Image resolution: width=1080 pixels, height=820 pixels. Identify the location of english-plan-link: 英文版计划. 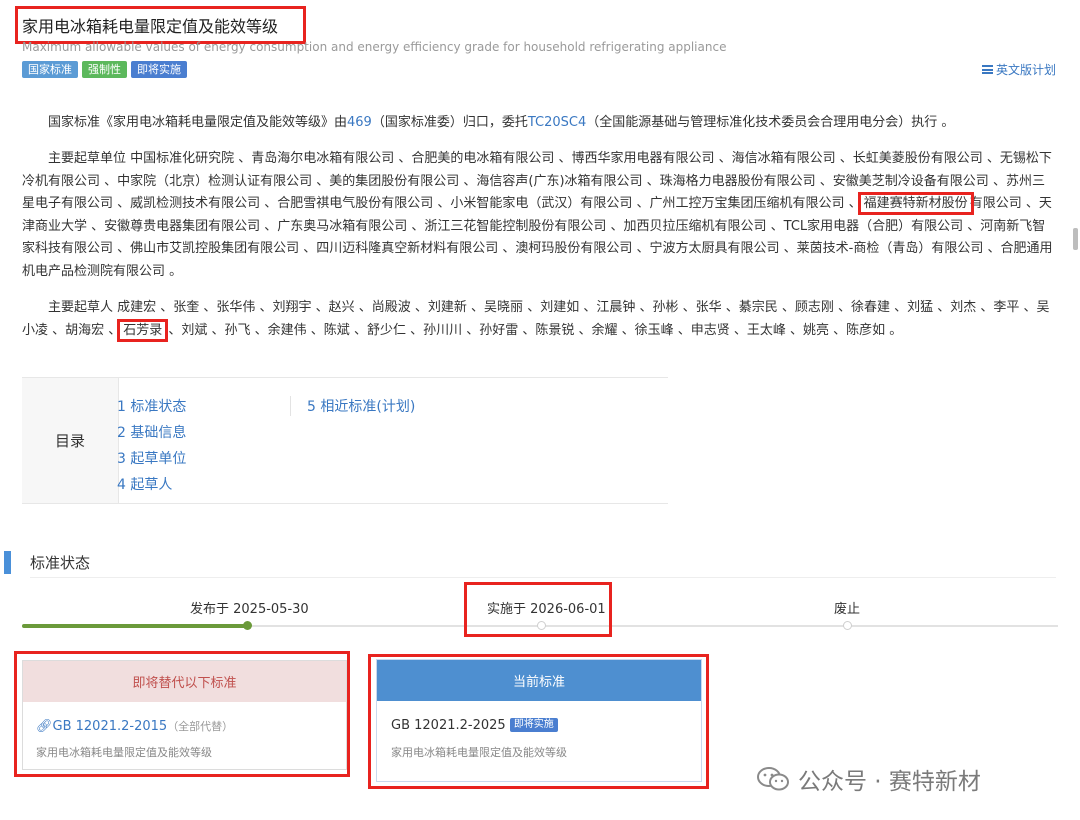
(1018, 69).